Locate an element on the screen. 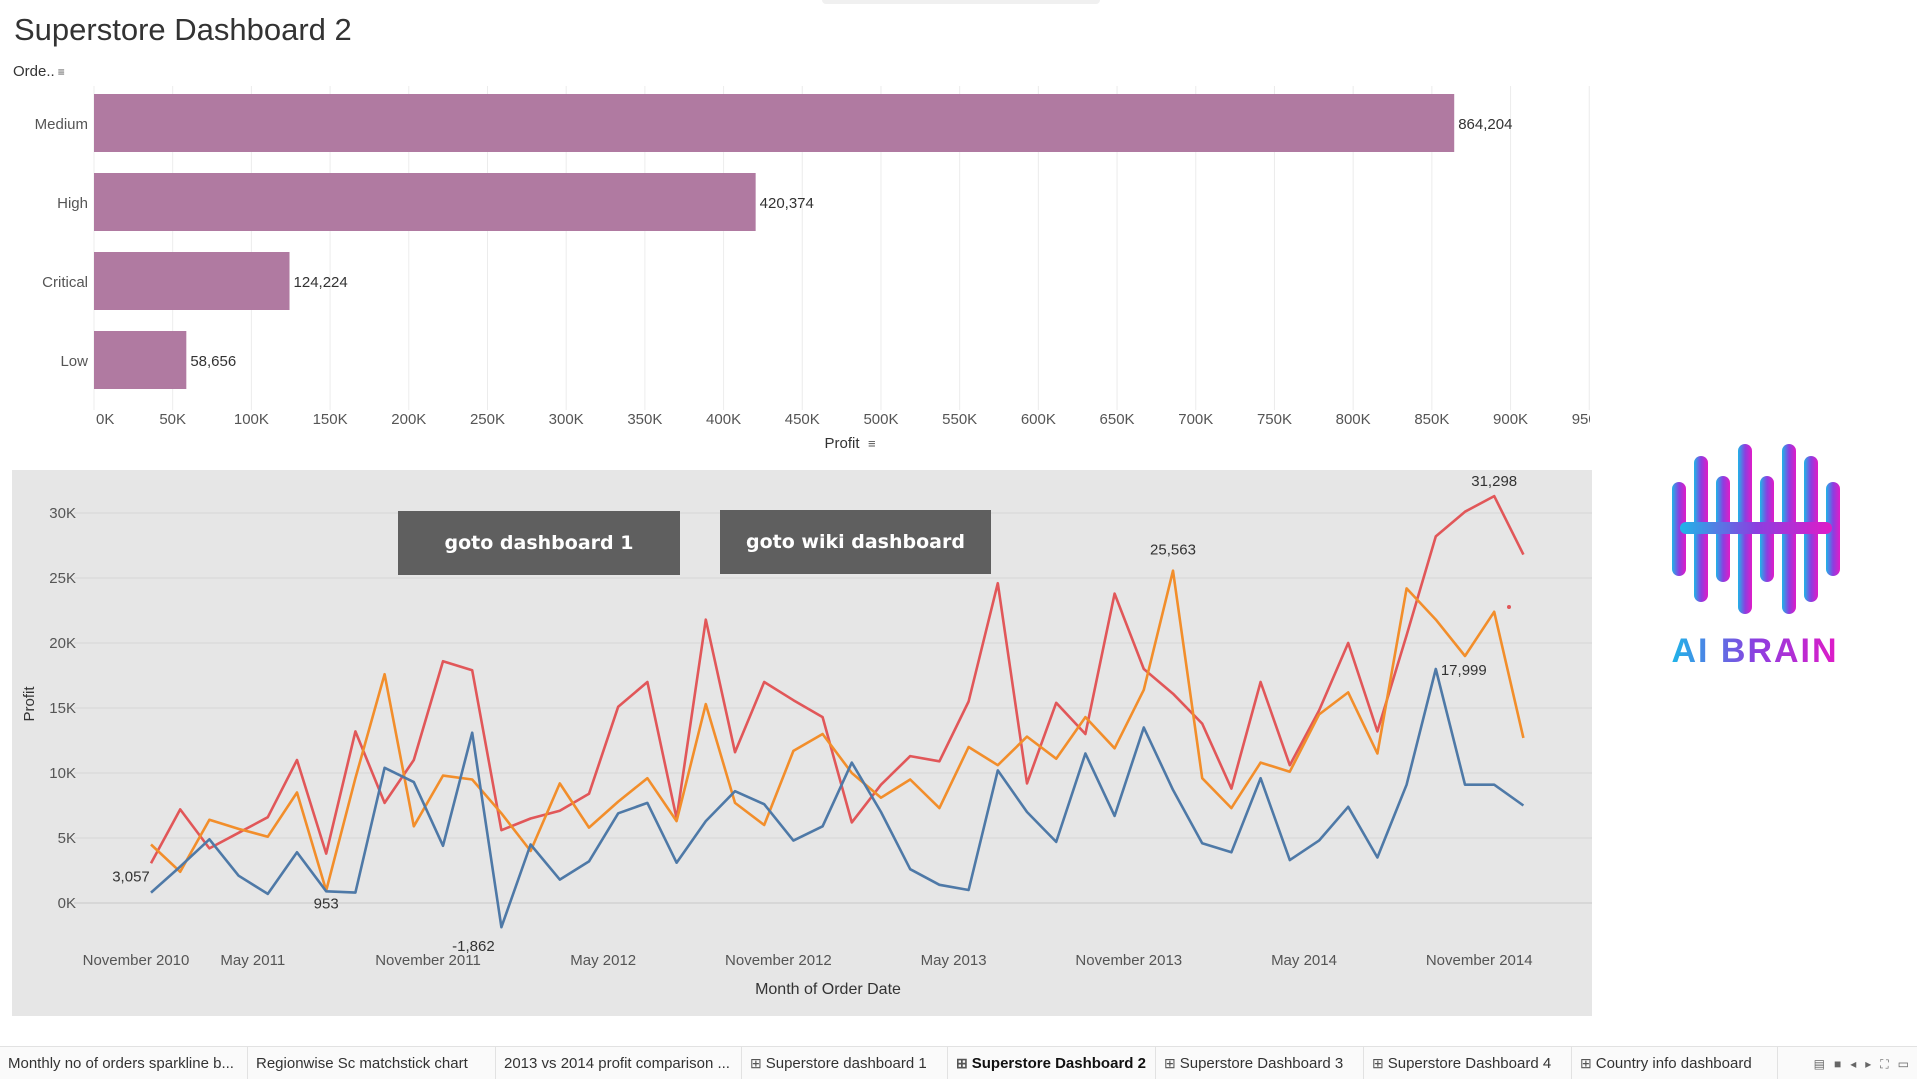  sheet-tab: ⊞ Country info dashboard is located at coordinates (1675, 1063).